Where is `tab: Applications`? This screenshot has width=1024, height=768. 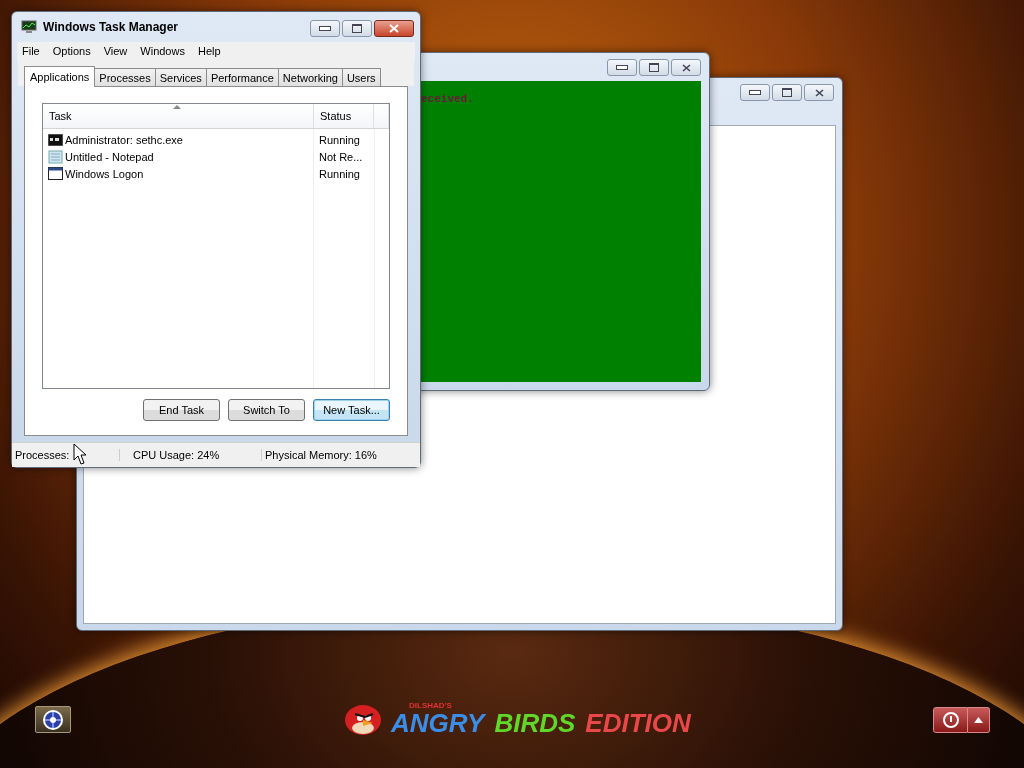 tab: Applications is located at coordinates (60, 76).